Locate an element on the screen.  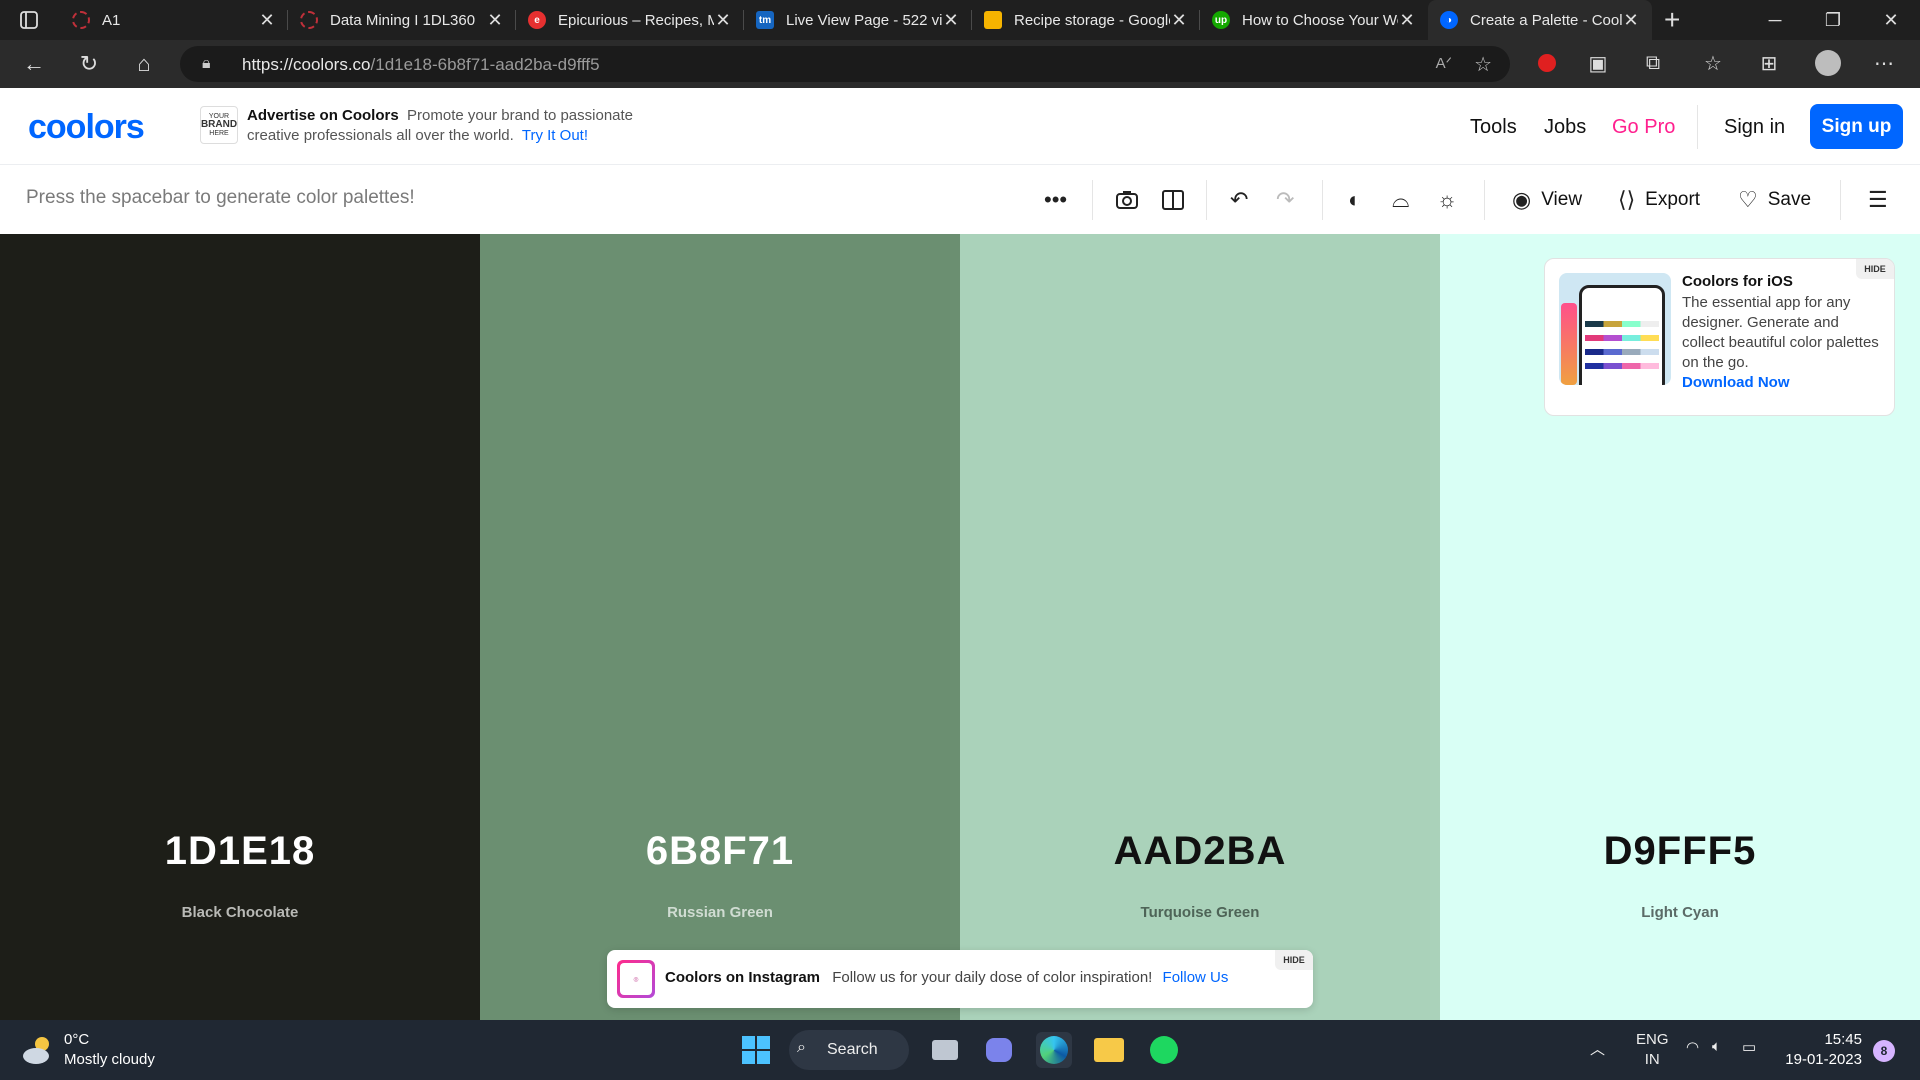
tab-live-view: tm Live View Page - 522 views ✕ is located at coordinates (858, 20).